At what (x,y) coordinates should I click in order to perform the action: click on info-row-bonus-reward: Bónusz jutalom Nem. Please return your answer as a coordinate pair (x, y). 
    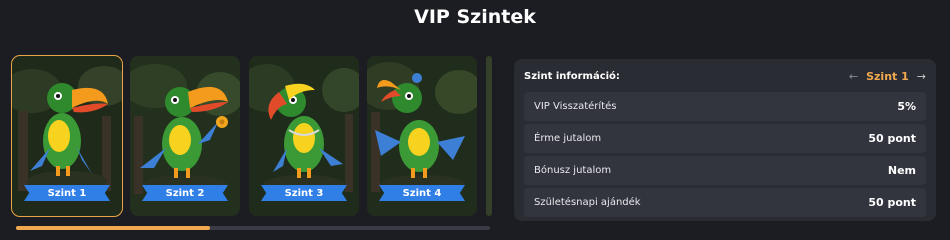
    Looking at the image, I should click on (725, 170).